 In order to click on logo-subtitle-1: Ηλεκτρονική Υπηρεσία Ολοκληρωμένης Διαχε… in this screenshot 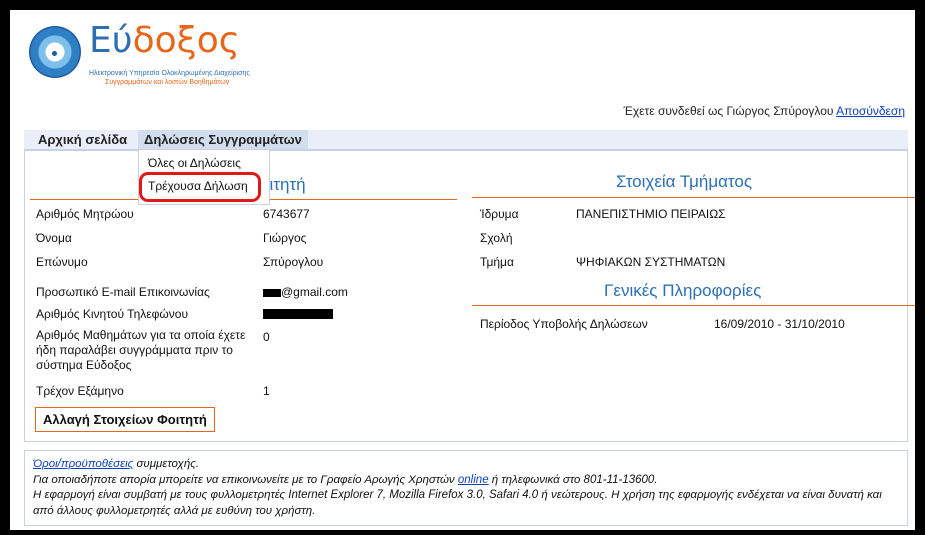, I will do `click(169, 73)`.